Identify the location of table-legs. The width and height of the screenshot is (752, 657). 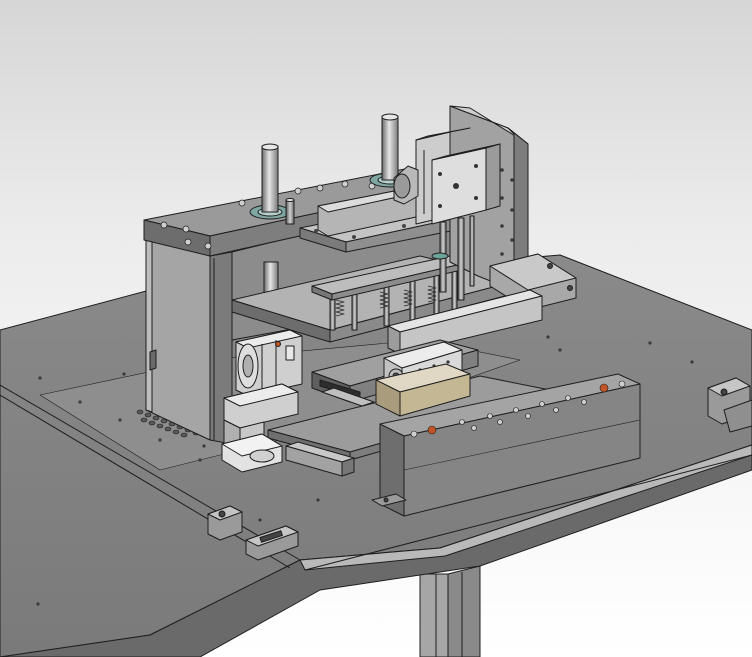
(450, 611).